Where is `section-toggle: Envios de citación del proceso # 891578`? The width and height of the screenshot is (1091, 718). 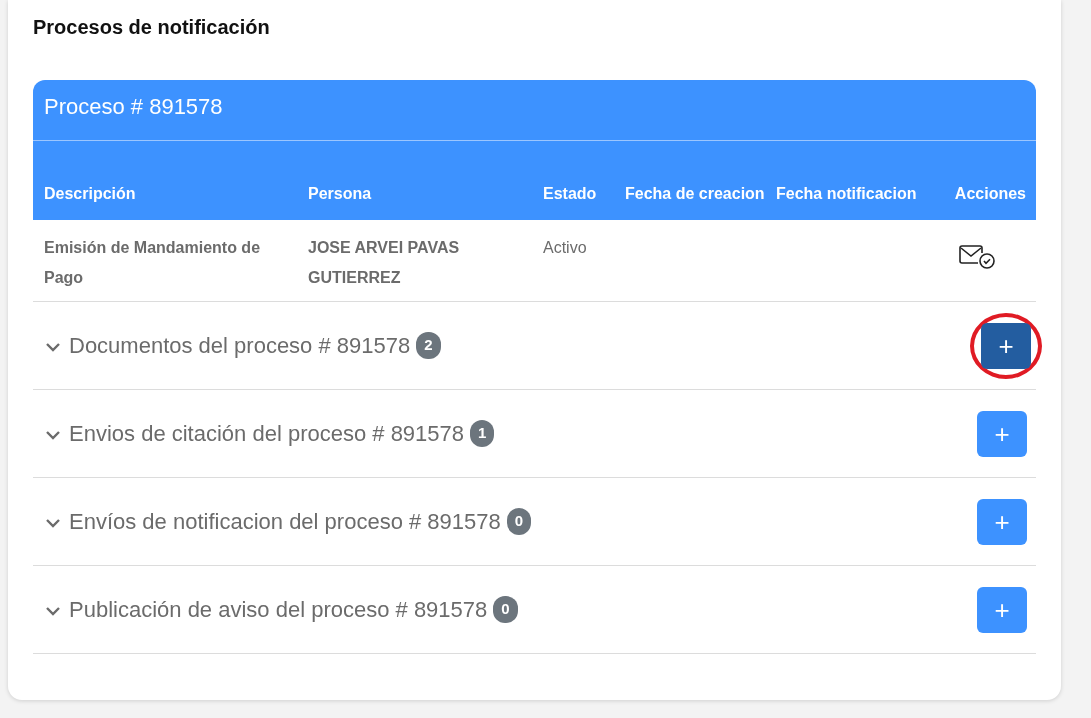
section-toggle: Envios de citación del proceso # 891578 is located at coordinates (267, 433).